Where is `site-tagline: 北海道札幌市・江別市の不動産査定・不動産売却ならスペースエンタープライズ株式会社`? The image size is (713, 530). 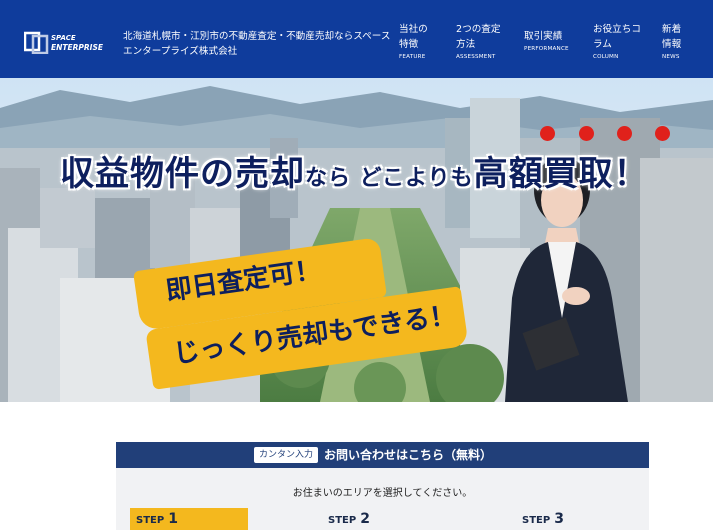 site-tagline: 北海道札幌市・江別市の不動産査定・不動産売却ならスペースエンタープライズ株式会社 is located at coordinates (257, 44).